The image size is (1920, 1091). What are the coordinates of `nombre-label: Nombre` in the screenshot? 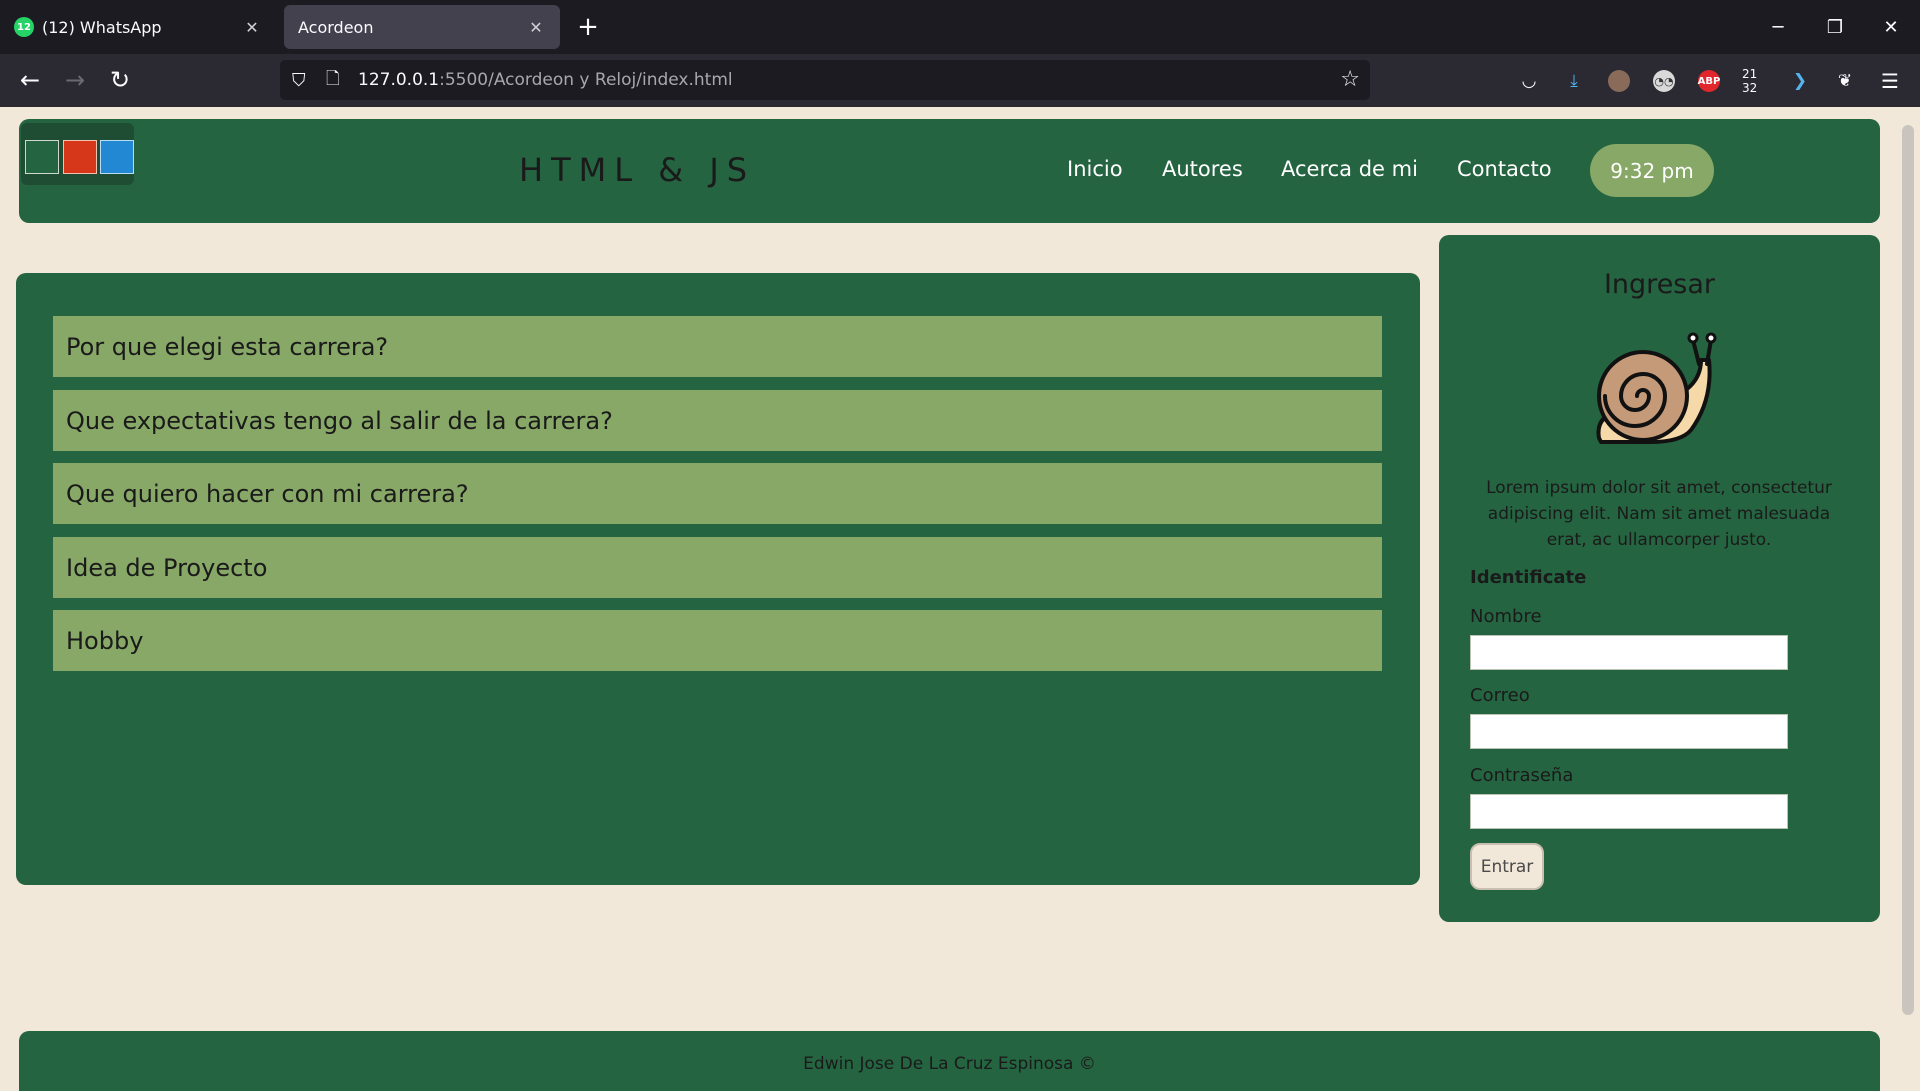 It's located at (1506, 616).